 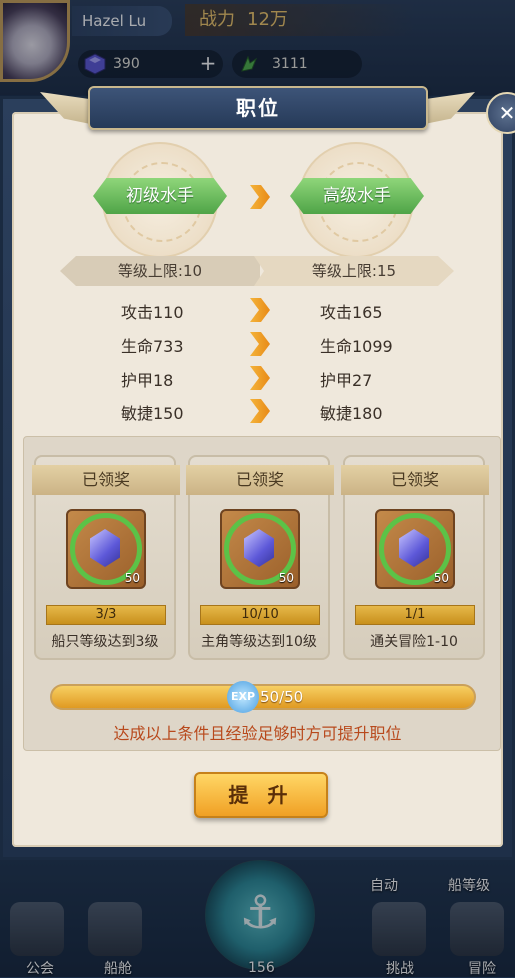 What do you see at coordinates (356, 346) in the screenshot?
I see `stat-hp-next: 生命1099` at bounding box center [356, 346].